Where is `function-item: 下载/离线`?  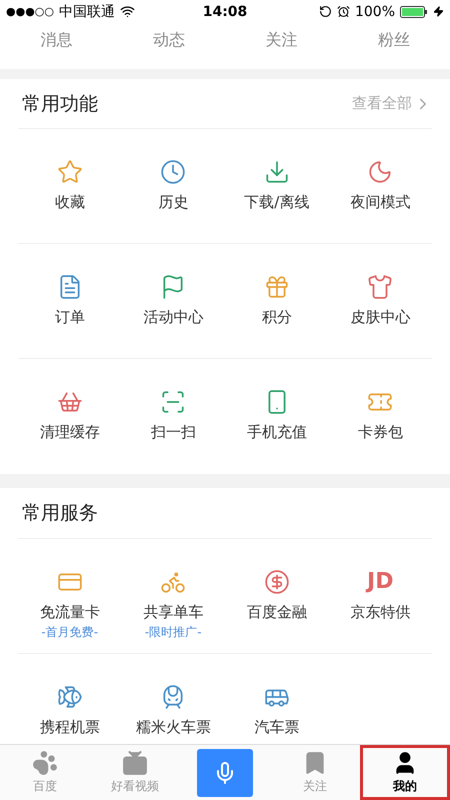
function-item: 下载/离线 is located at coordinates (276, 186).